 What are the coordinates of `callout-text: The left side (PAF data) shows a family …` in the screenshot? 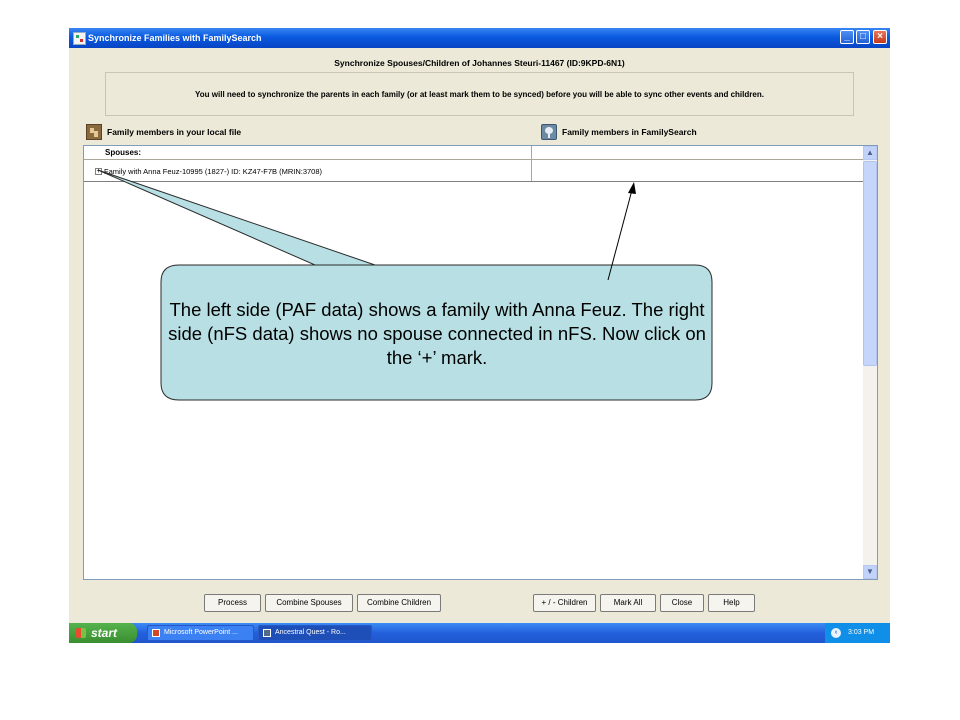 It's located at (437, 333).